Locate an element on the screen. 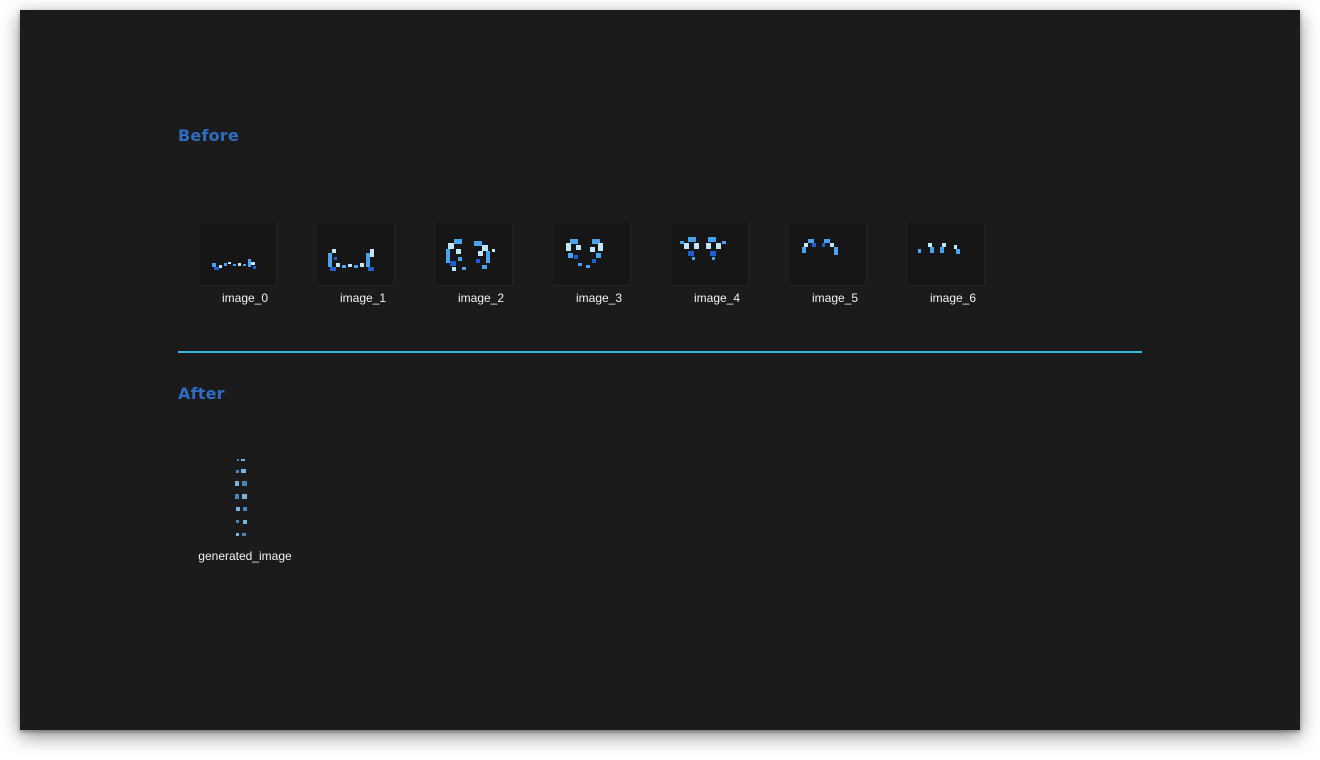  thumbnail-label: image_2 is located at coordinates (481, 298).